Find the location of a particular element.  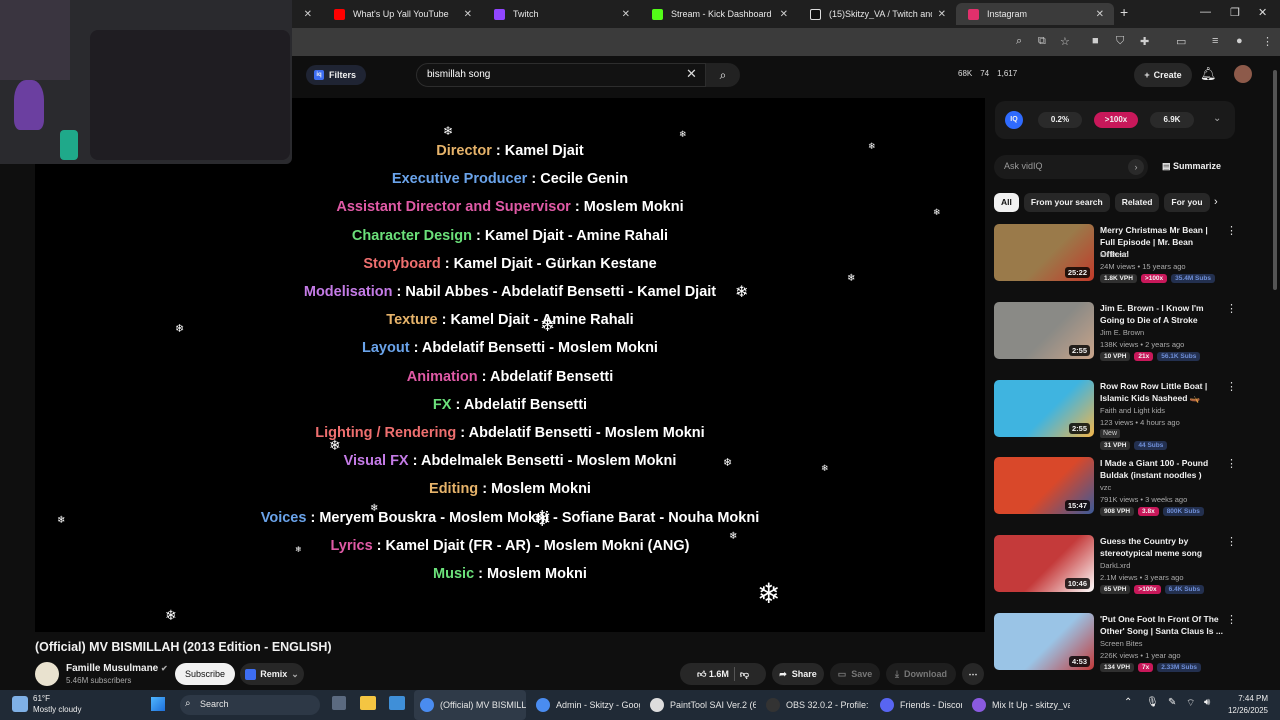

channel-name: Faith and Light kids is located at coordinates (1132, 410).